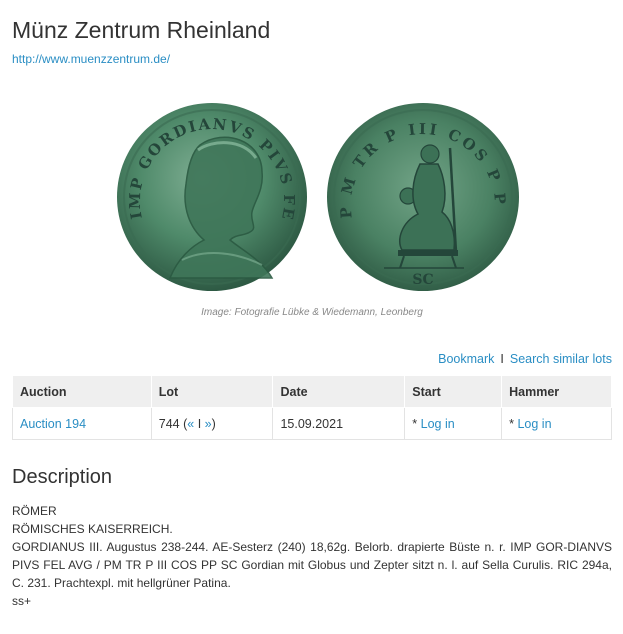 This screenshot has width=623, height=634. I want to click on bookmark-link: Bookmark, so click(466, 359).